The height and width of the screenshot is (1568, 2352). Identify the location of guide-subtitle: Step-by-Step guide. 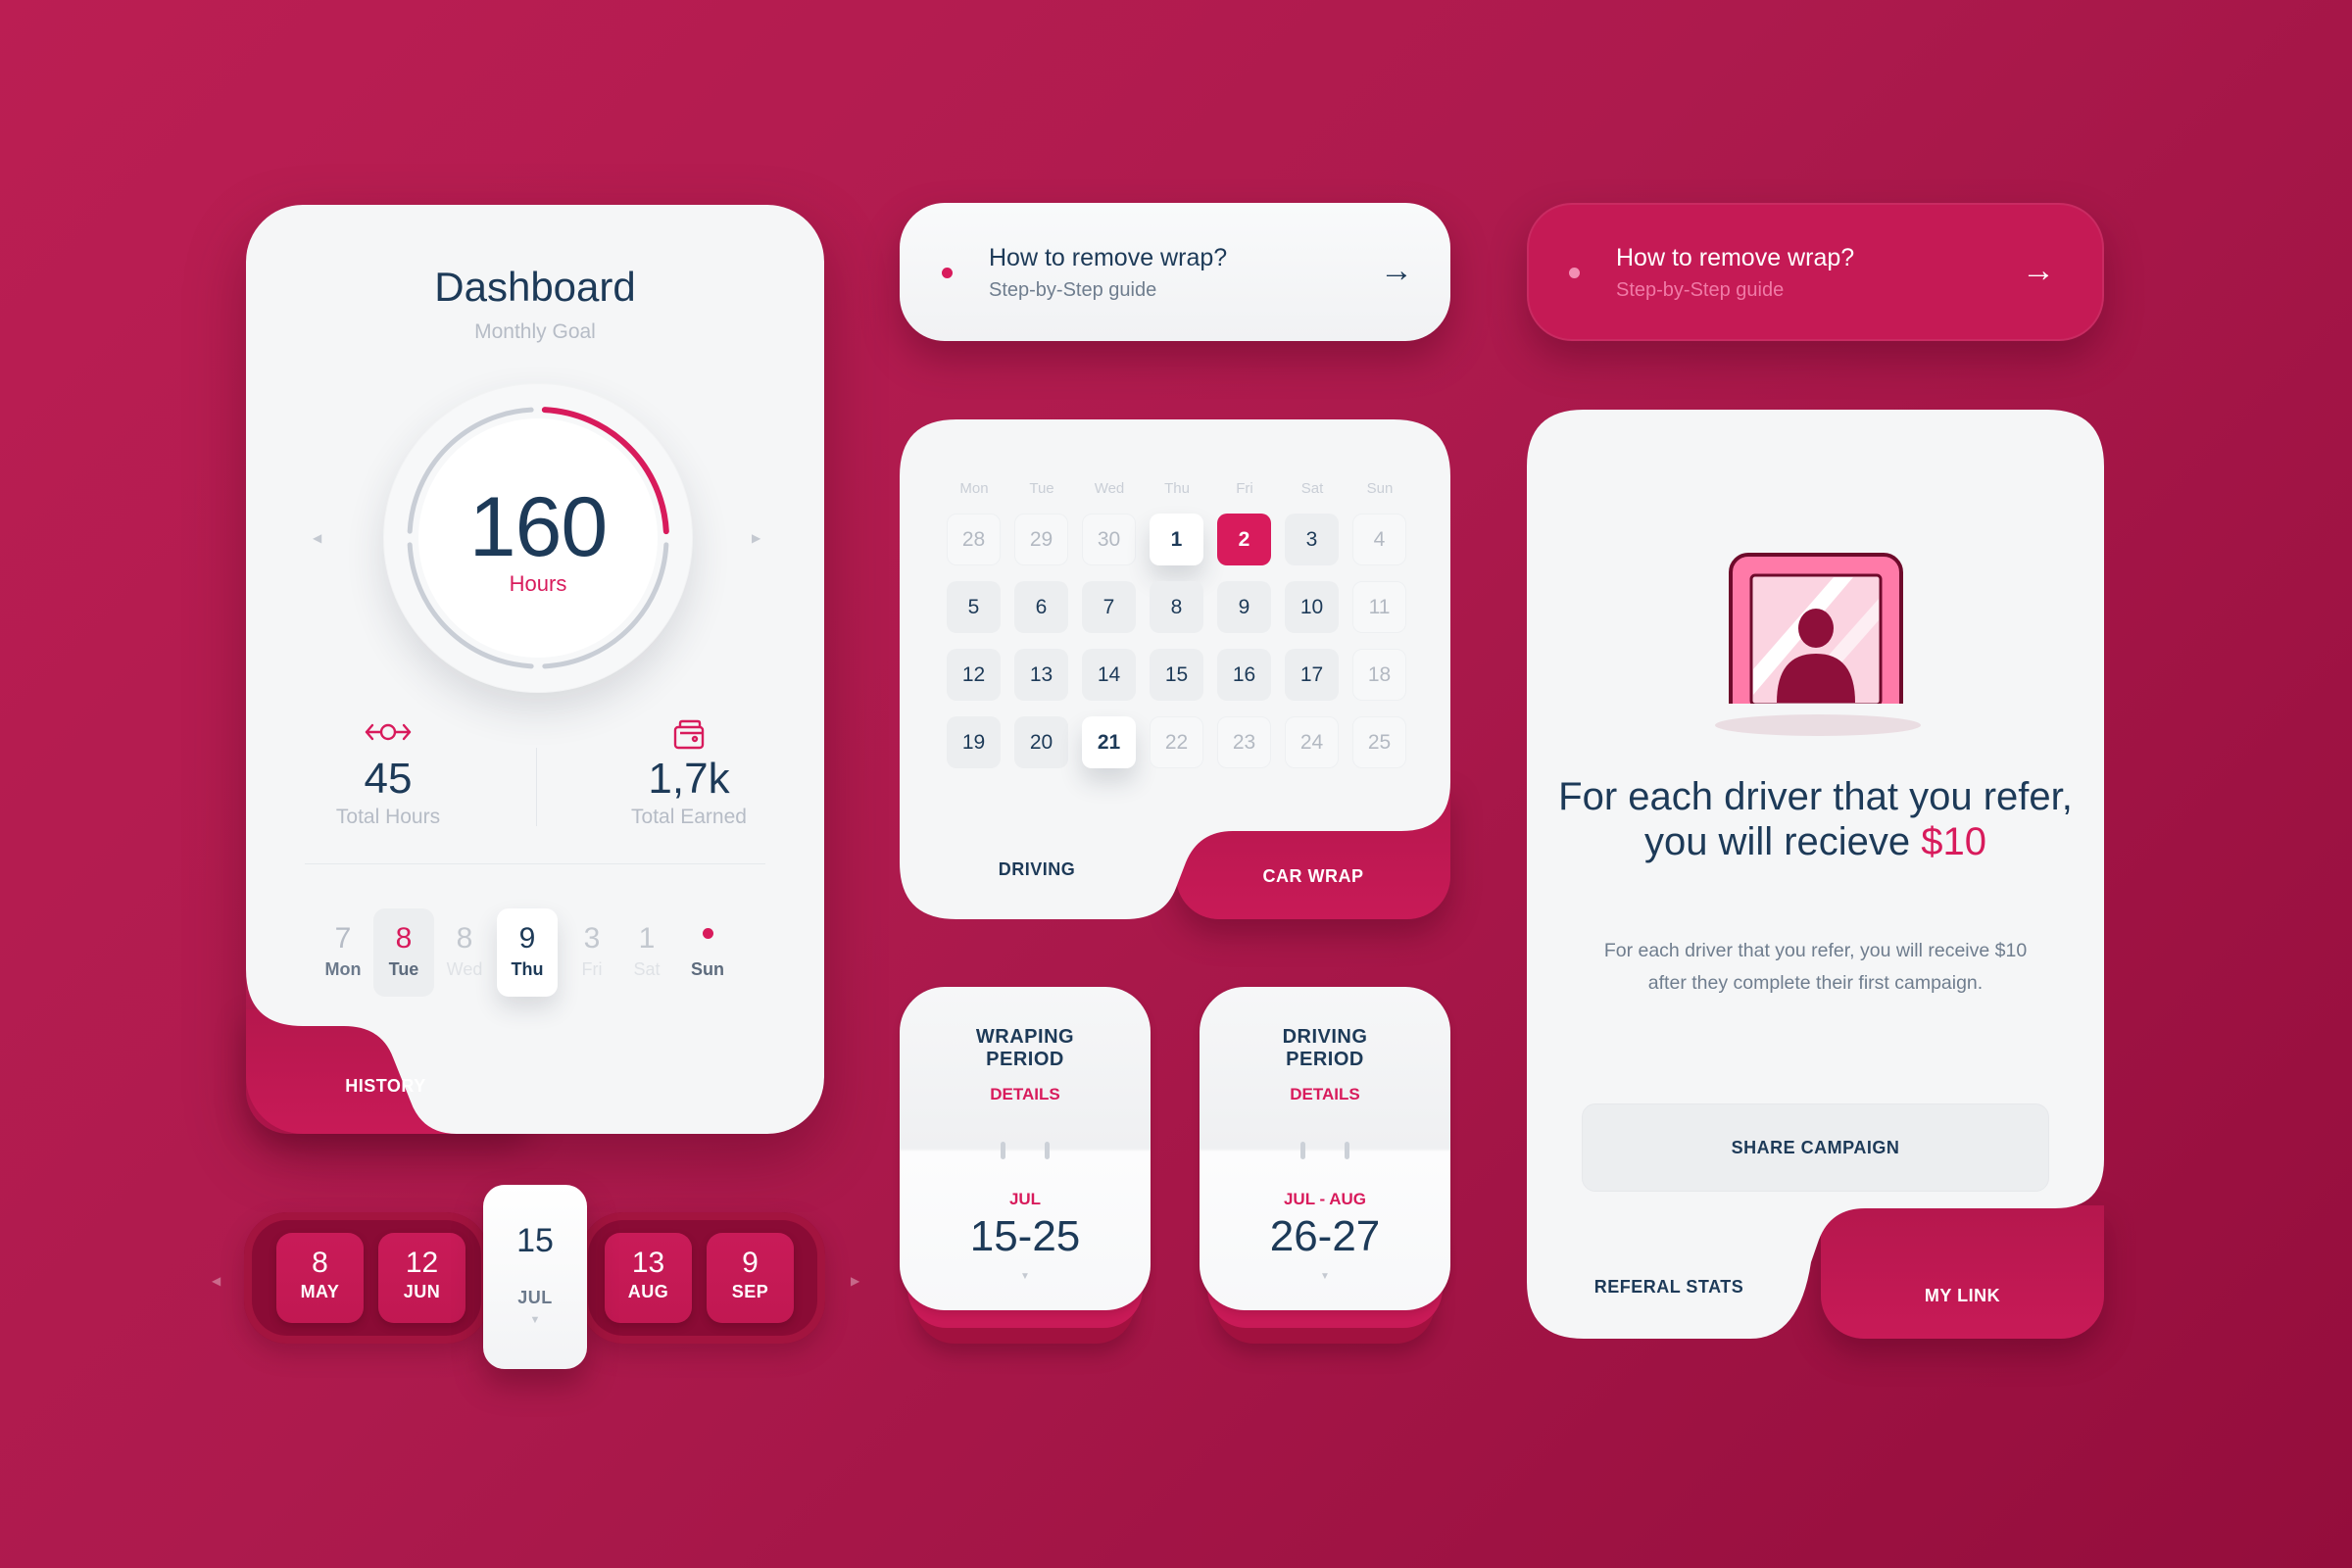
(1073, 290).